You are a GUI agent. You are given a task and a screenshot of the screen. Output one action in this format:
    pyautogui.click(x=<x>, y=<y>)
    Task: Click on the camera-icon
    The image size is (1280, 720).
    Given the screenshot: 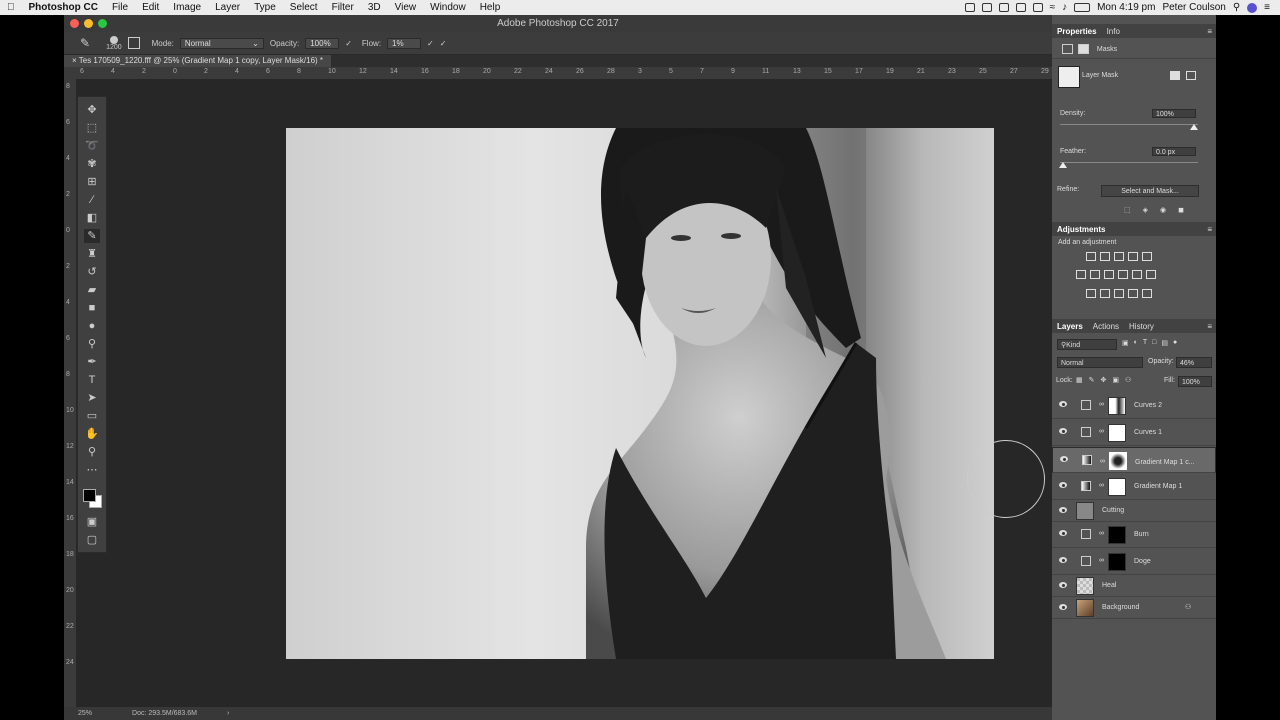 What is the action you would take?
    pyautogui.click(x=969, y=7)
    